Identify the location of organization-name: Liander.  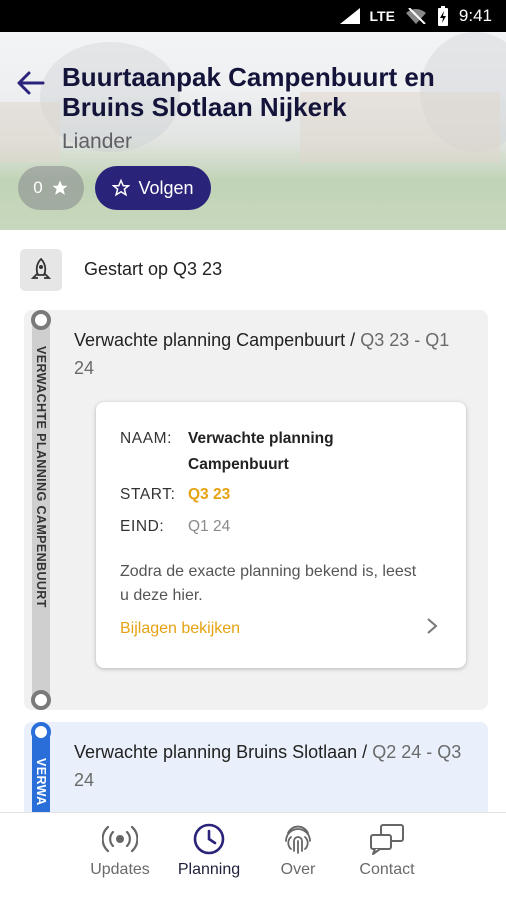
(97, 141).